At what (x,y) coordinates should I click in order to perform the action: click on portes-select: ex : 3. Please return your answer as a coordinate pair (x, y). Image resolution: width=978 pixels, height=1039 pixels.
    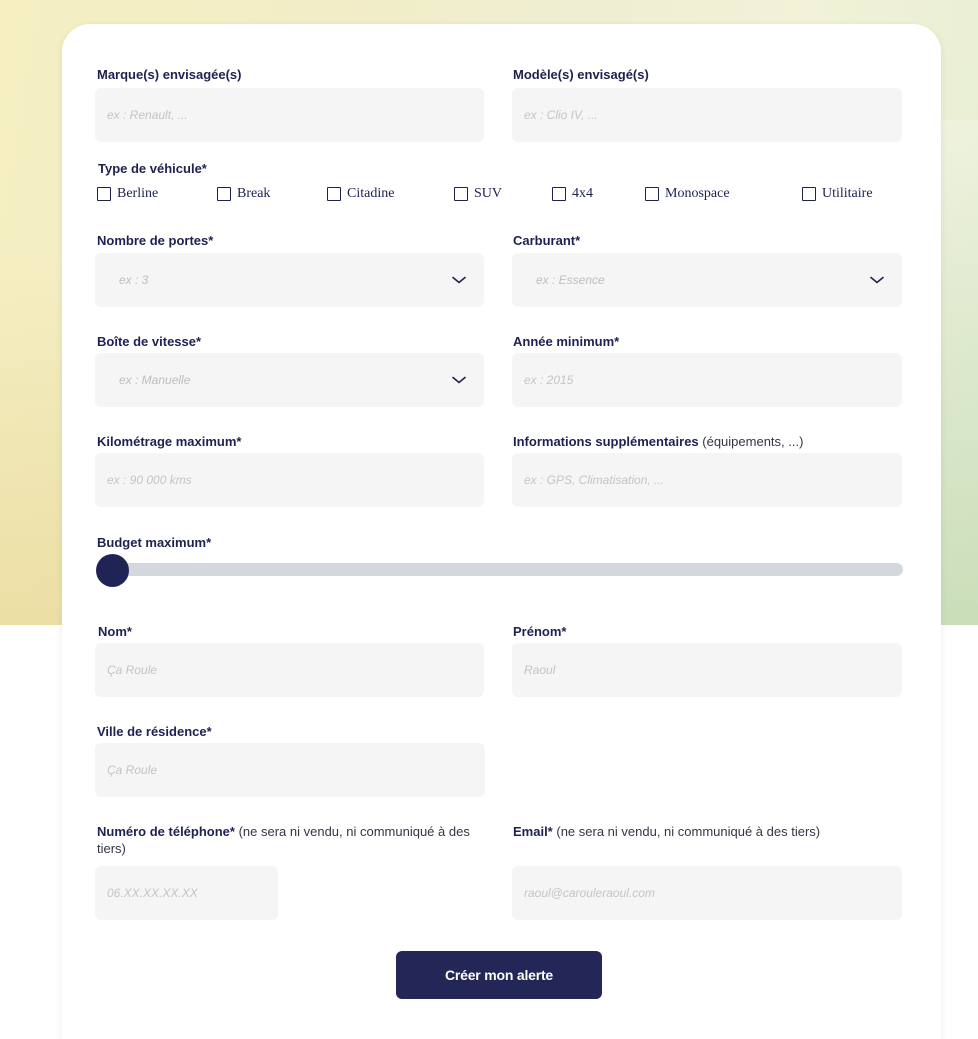
    Looking at the image, I should click on (289, 280).